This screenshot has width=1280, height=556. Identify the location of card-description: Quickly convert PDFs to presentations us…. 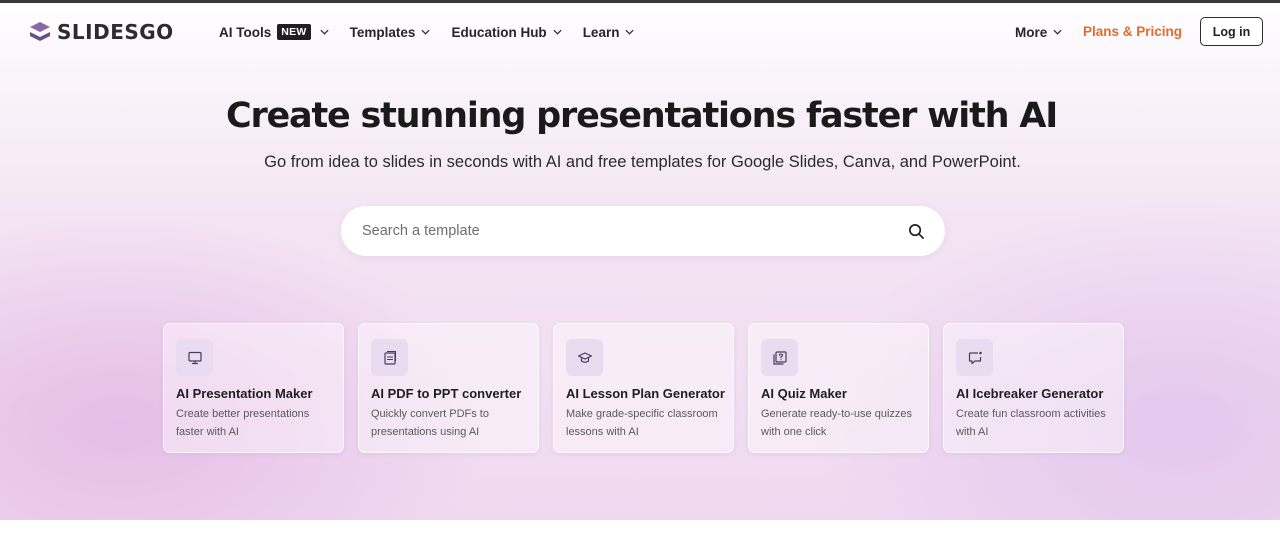
(430, 423).